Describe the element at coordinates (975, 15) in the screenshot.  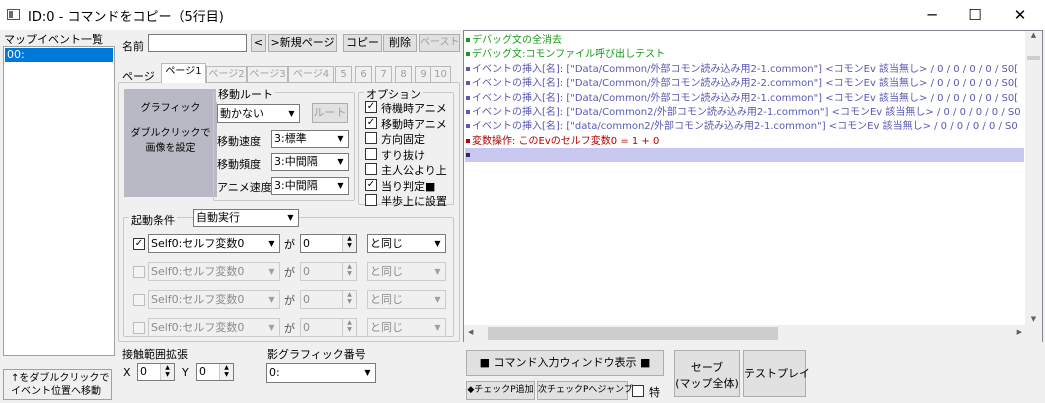
I see `maximize-button: ☐` at that location.